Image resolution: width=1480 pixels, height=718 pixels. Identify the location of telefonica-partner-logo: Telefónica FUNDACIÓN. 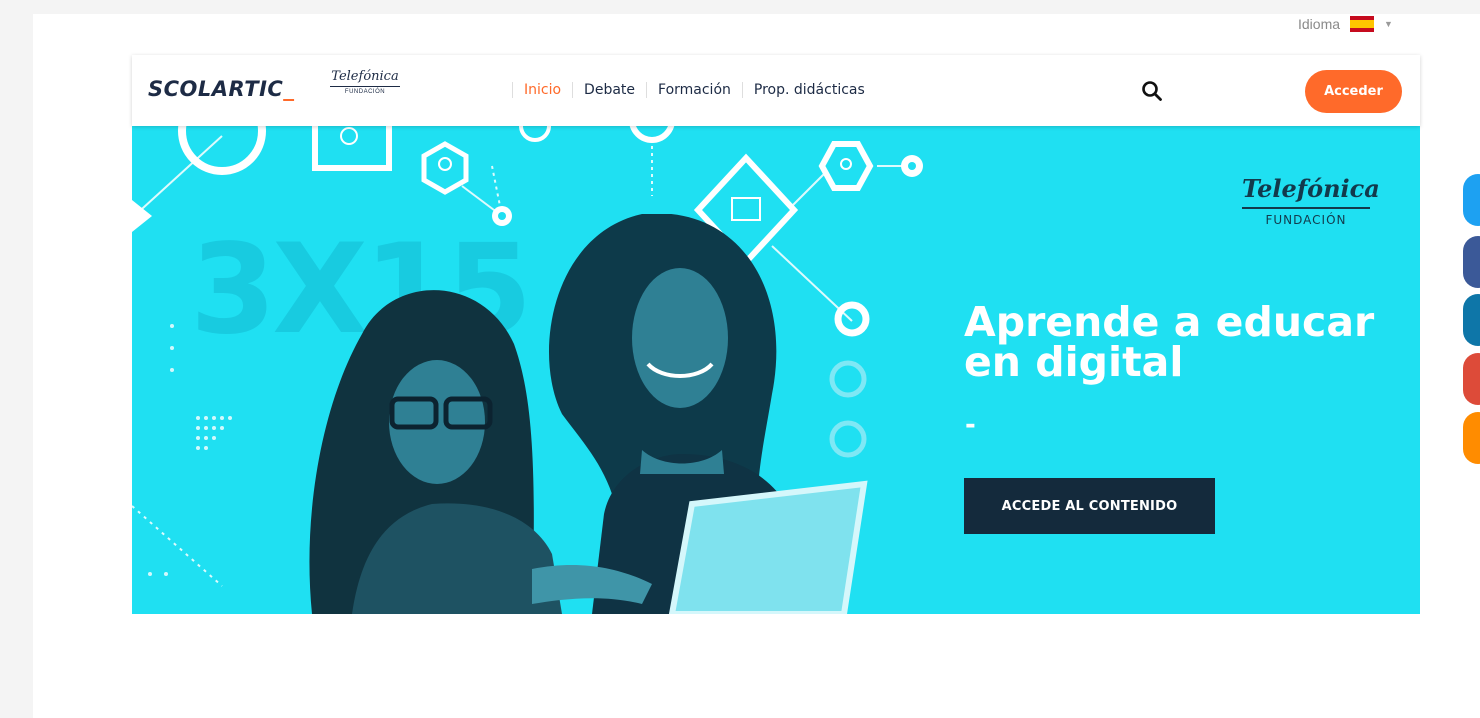
(365, 82).